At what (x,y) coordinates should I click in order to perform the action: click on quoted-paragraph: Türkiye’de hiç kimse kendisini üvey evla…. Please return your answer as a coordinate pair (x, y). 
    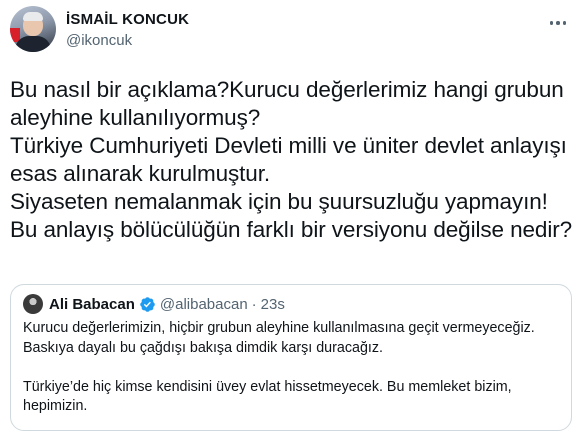
    Looking at the image, I should click on (267, 396).